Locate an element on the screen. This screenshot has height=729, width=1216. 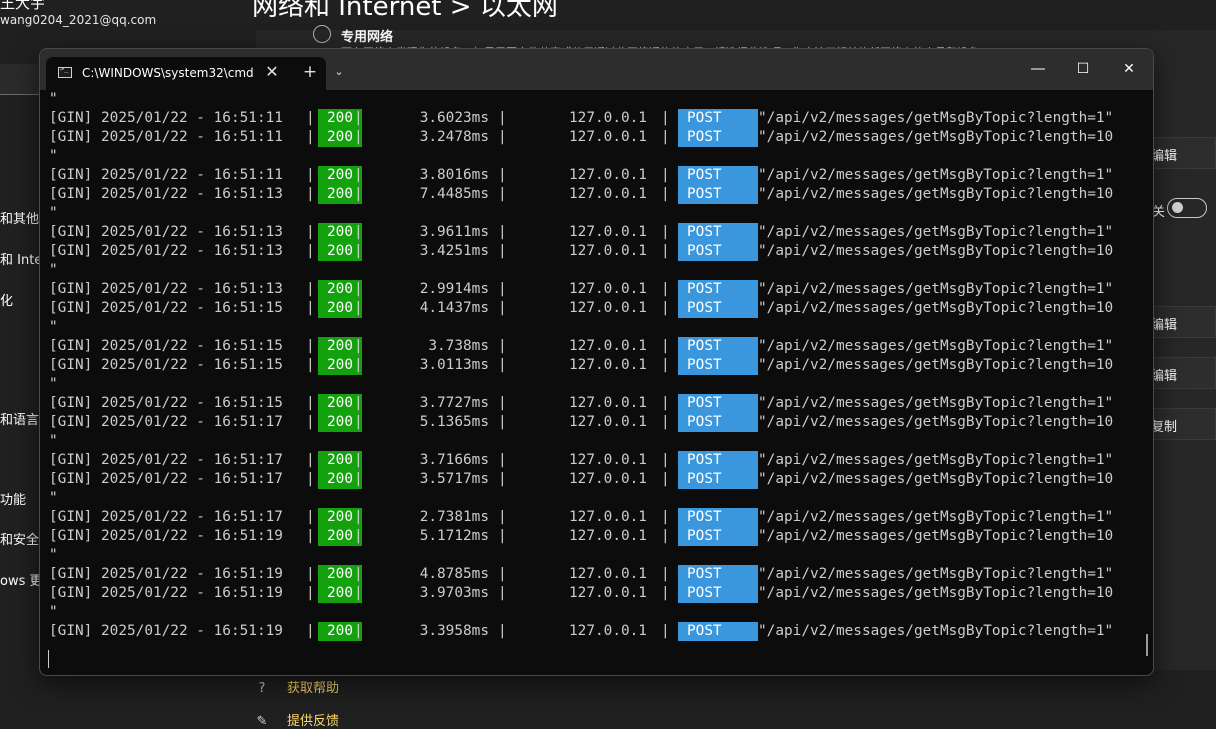
get-help-link: ? 获取帮助 is located at coordinates (296, 686).